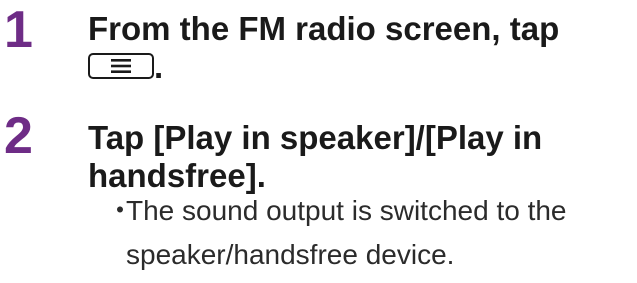 Image resolution: width=637 pixels, height=283 pixels. I want to click on step-1-line-2: ., so click(323, 67).